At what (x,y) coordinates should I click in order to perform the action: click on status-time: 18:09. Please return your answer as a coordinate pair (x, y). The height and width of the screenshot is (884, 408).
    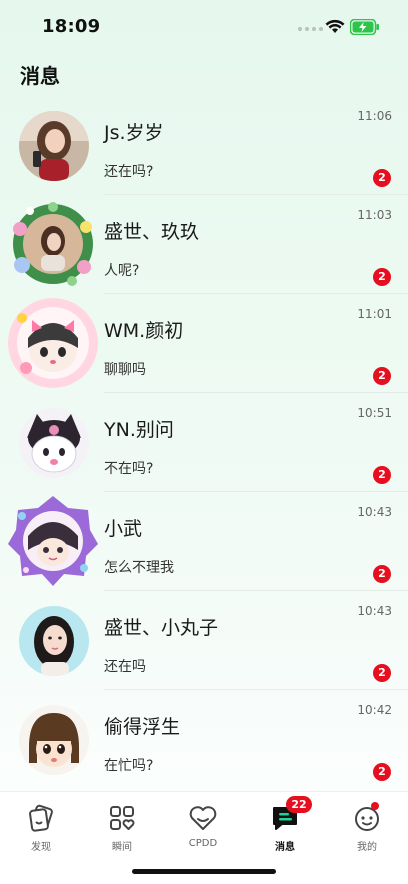
    Looking at the image, I should click on (71, 26).